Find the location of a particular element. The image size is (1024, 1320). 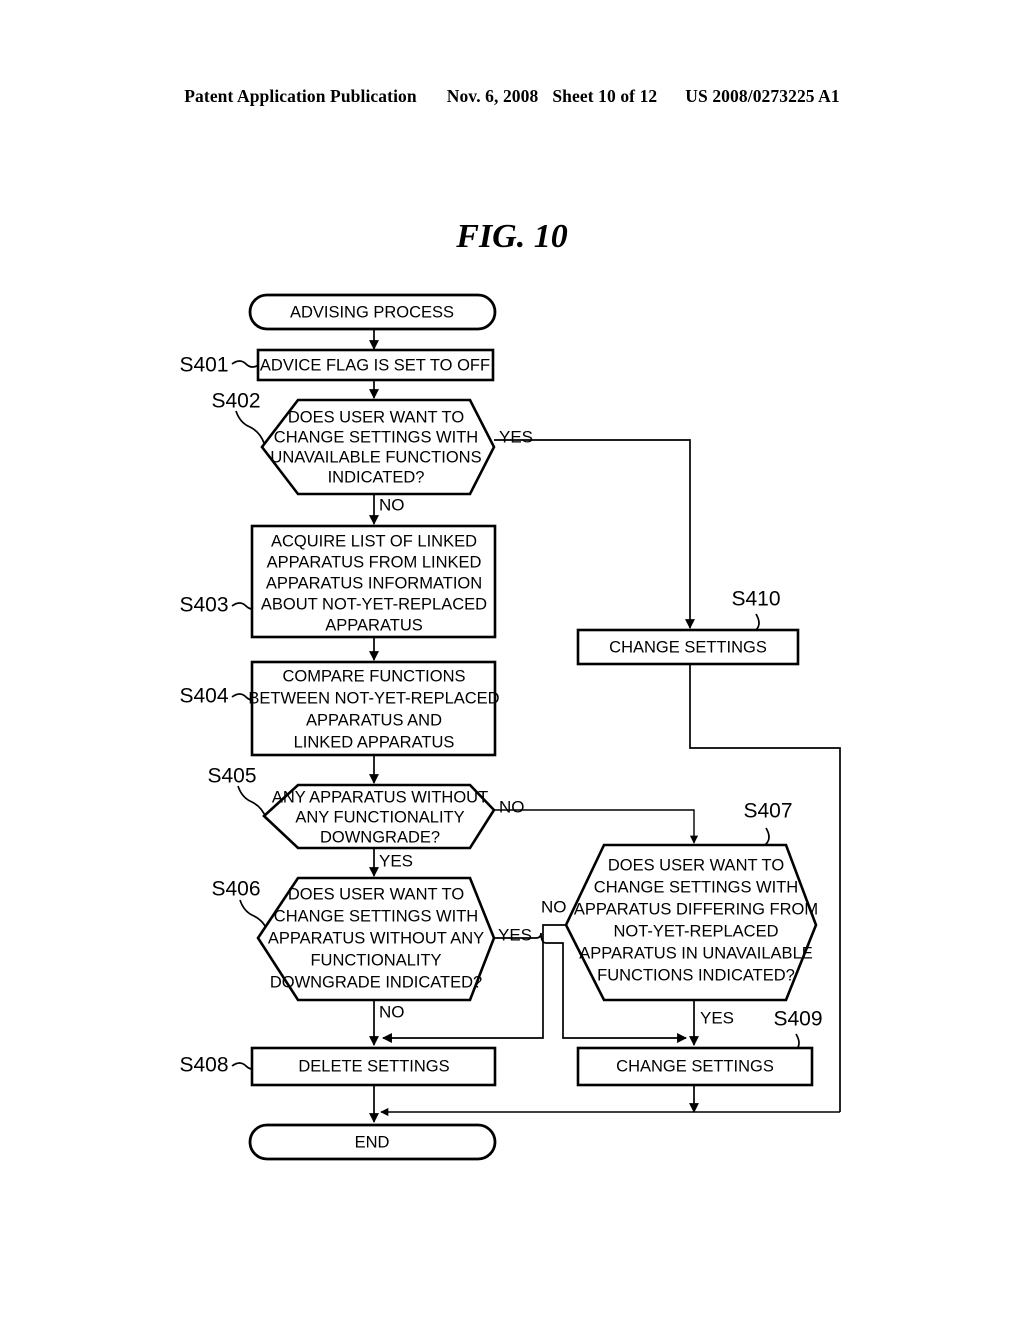

node-start-label: ADVISING PROCESS is located at coordinates (372, 312).